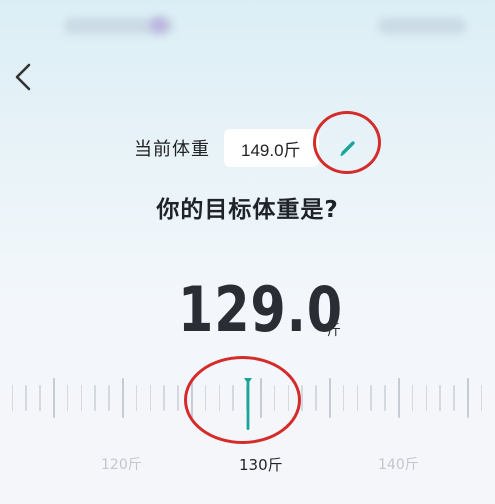 This screenshot has width=495, height=504. What do you see at coordinates (334, 331) in the screenshot?
I see `target-weight-unit: 斤` at bounding box center [334, 331].